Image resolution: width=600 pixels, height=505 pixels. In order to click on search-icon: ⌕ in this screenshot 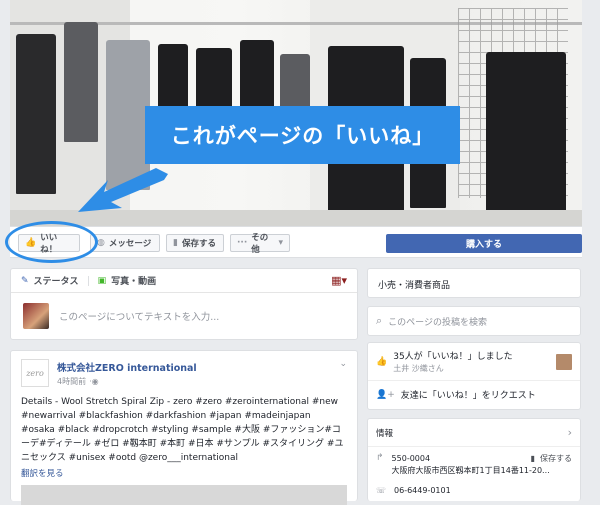, I will do `click(379, 320)`.